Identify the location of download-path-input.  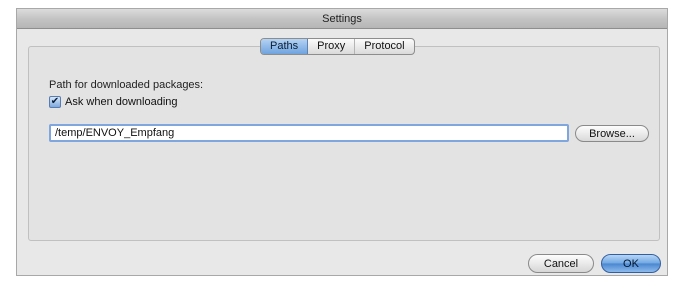
(309, 133).